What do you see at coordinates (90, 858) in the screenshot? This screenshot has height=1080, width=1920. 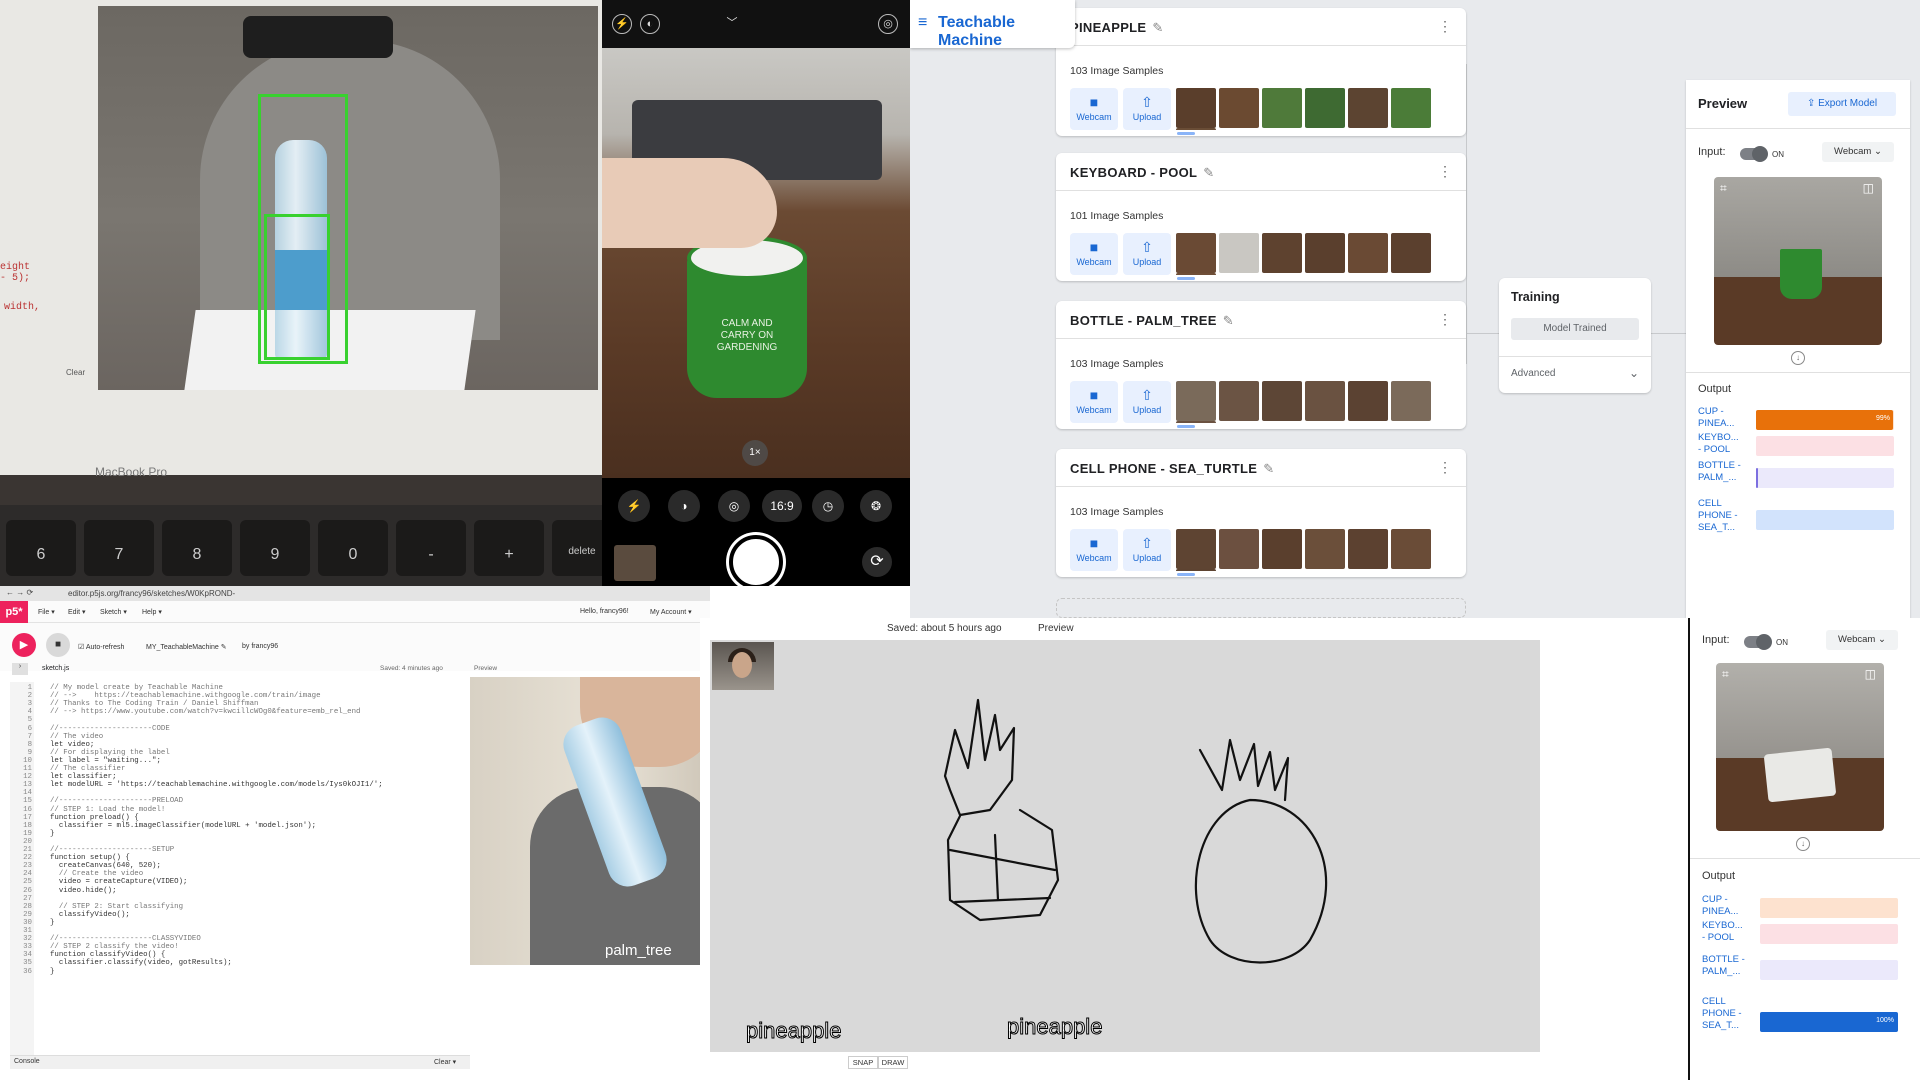 I see `code-line: function setup() {` at bounding box center [90, 858].